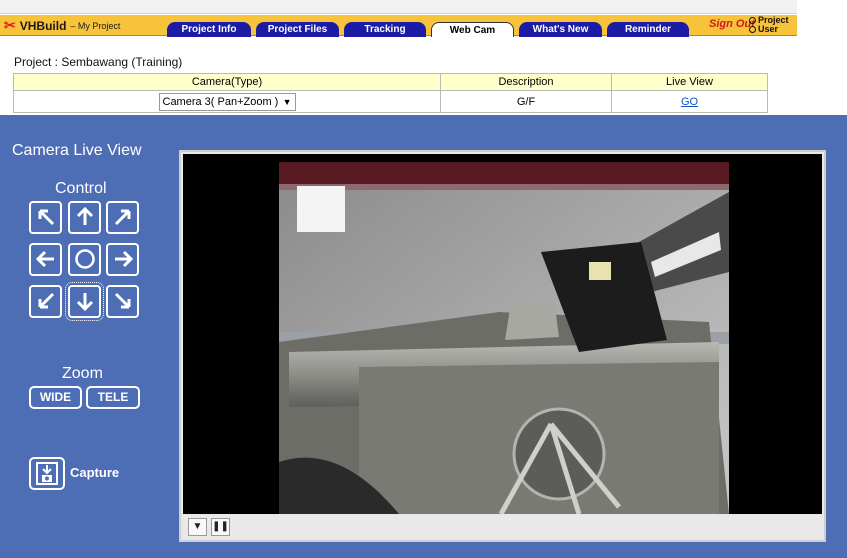 Image resolution: width=847 pixels, height=558 pixels. What do you see at coordinates (287, 101) in the screenshot?
I see `chevron-down-icon: ▼` at bounding box center [287, 101].